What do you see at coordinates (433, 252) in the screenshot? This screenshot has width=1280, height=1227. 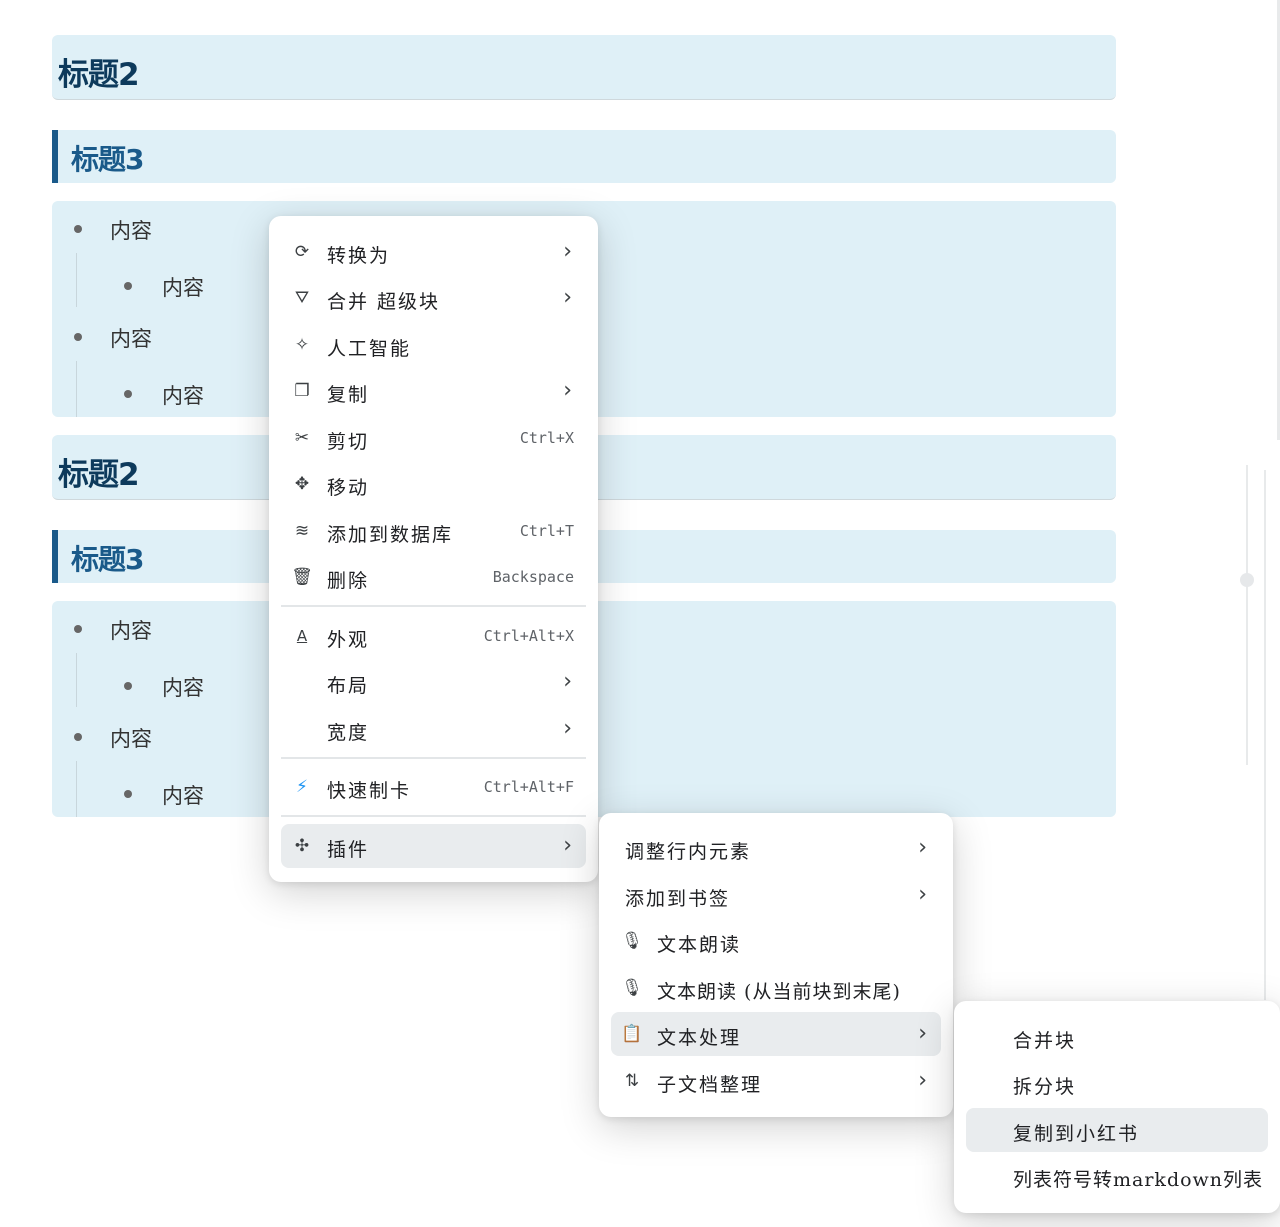 I see `menu-item-convert: ⟳ 转换为 ›` at bounding box center [433, 252].